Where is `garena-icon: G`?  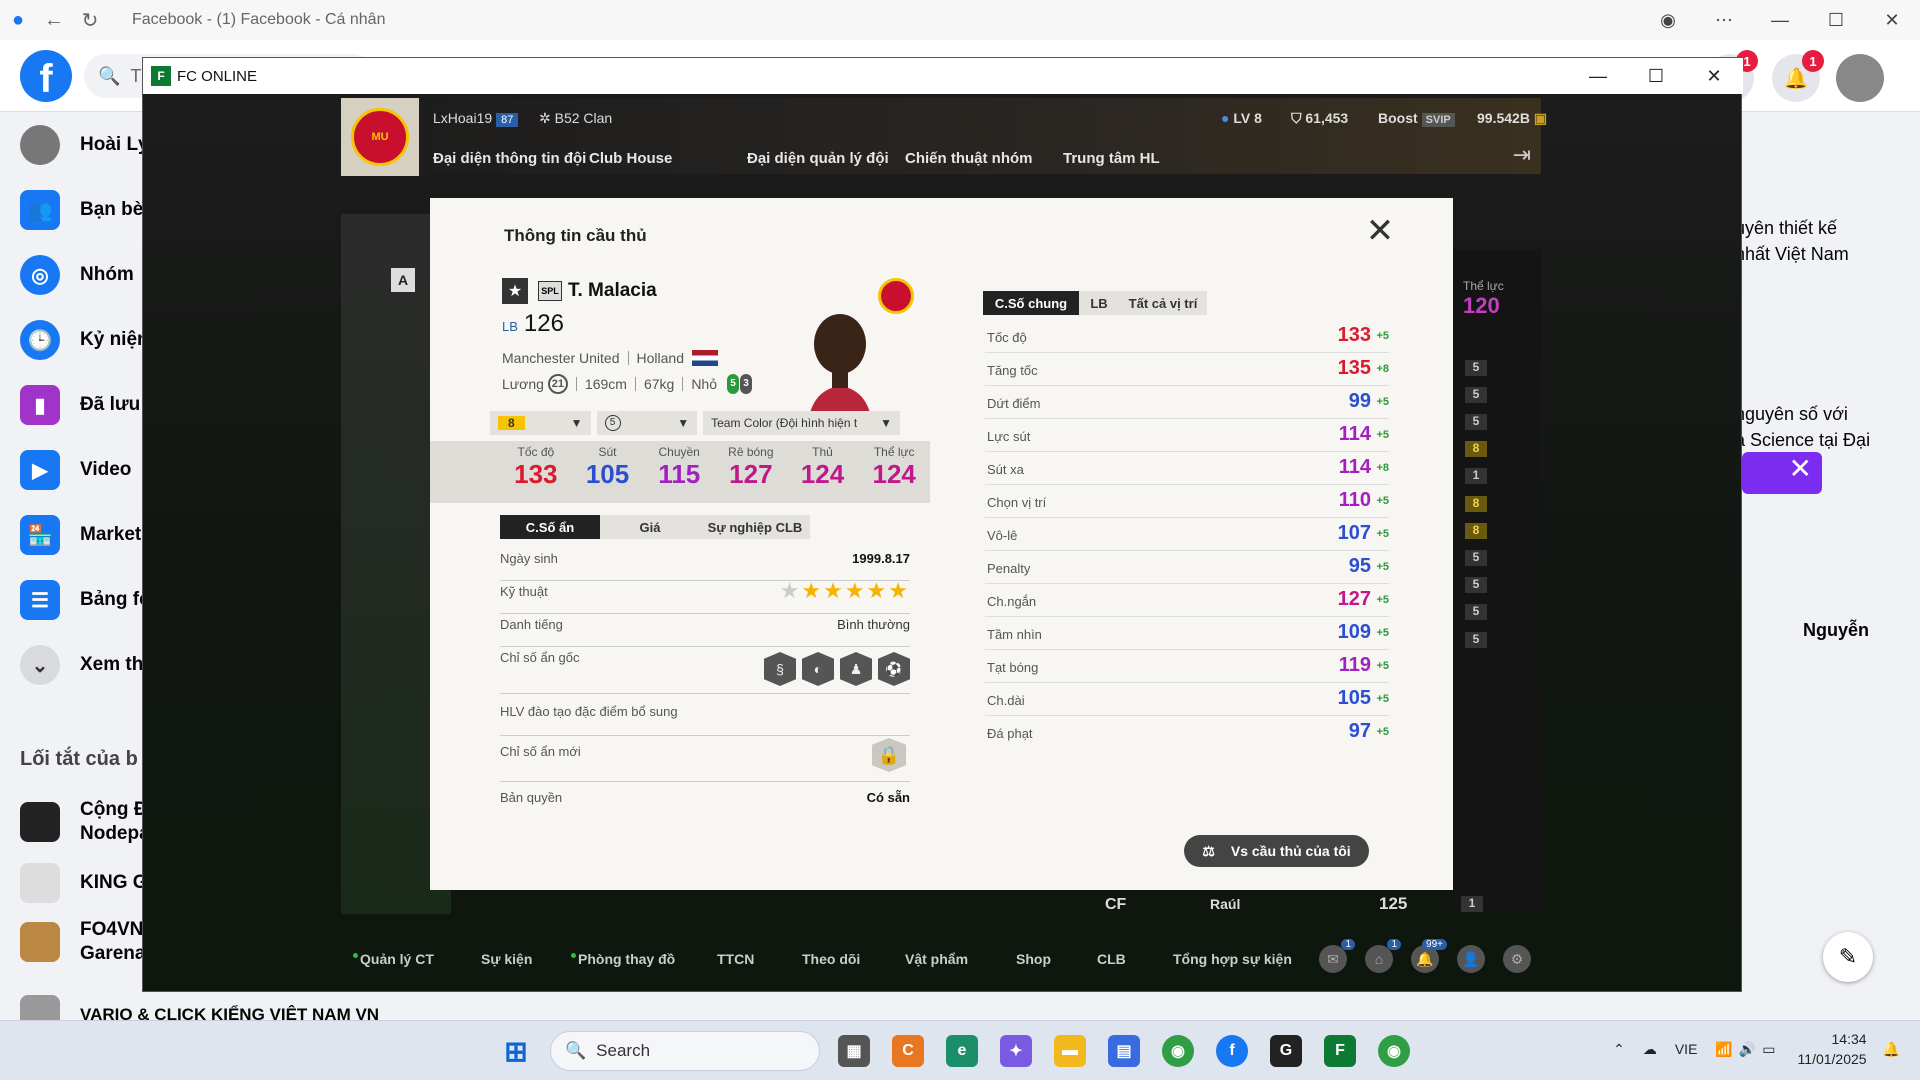 garena-icon: G is located at coordinates (1286, 1051).